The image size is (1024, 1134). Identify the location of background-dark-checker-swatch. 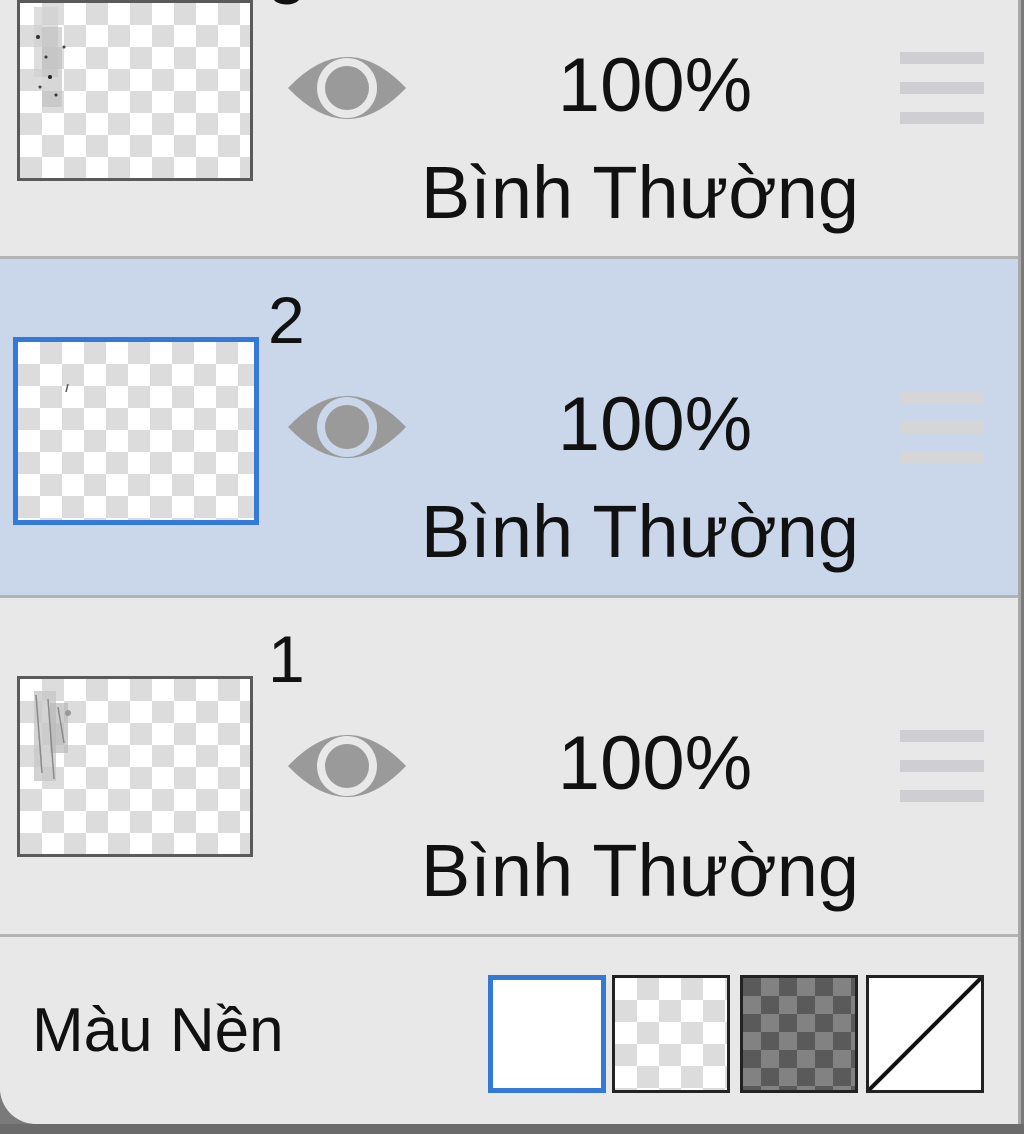
(799, 1034).